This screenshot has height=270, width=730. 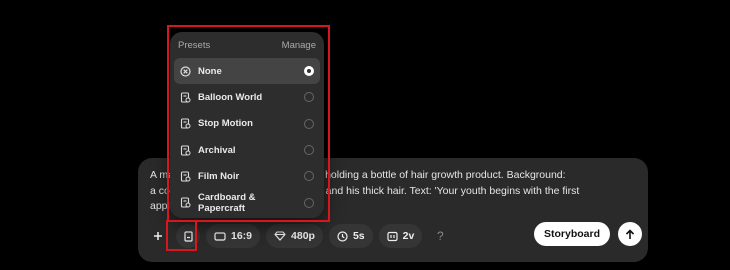 What do you see at coordinates (230, 97) in the screenshot?
I see `preset-label: Balloon World` at bounding box center [230, 97].